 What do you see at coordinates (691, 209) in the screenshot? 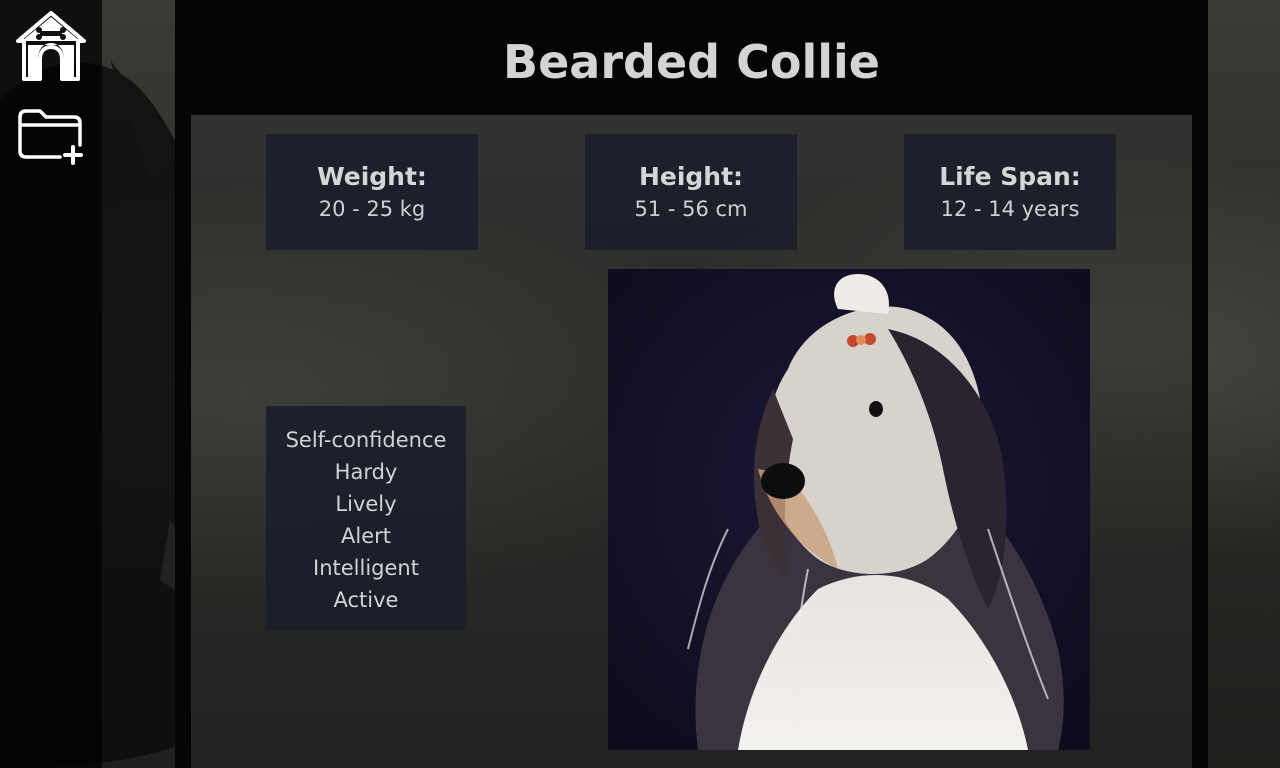
I see `height-value: 51 - 56 cm` at bounding box center [691, 209].